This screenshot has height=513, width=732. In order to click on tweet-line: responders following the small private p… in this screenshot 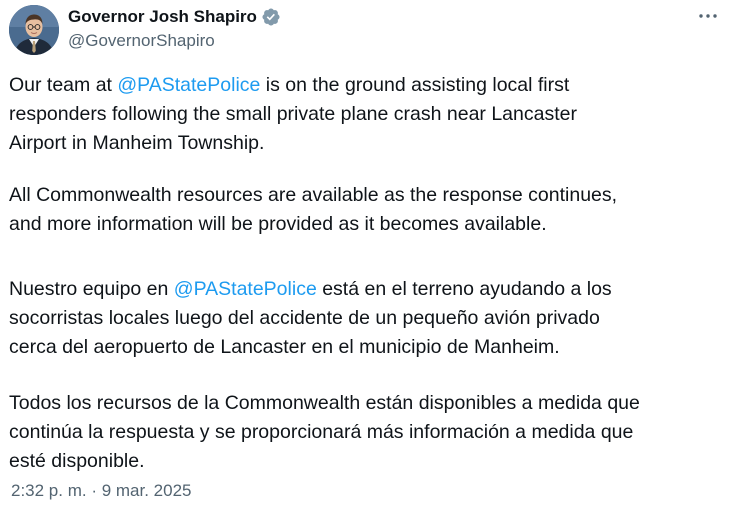, I will do `click(293, 114)`.